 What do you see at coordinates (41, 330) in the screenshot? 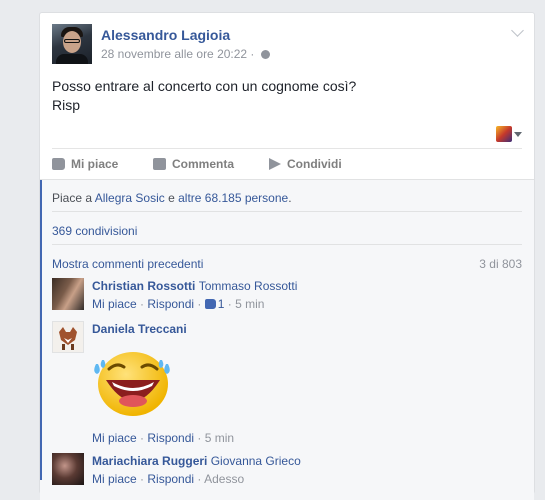
I see `focus-indicator-bar` at bounding box center [41, 330].